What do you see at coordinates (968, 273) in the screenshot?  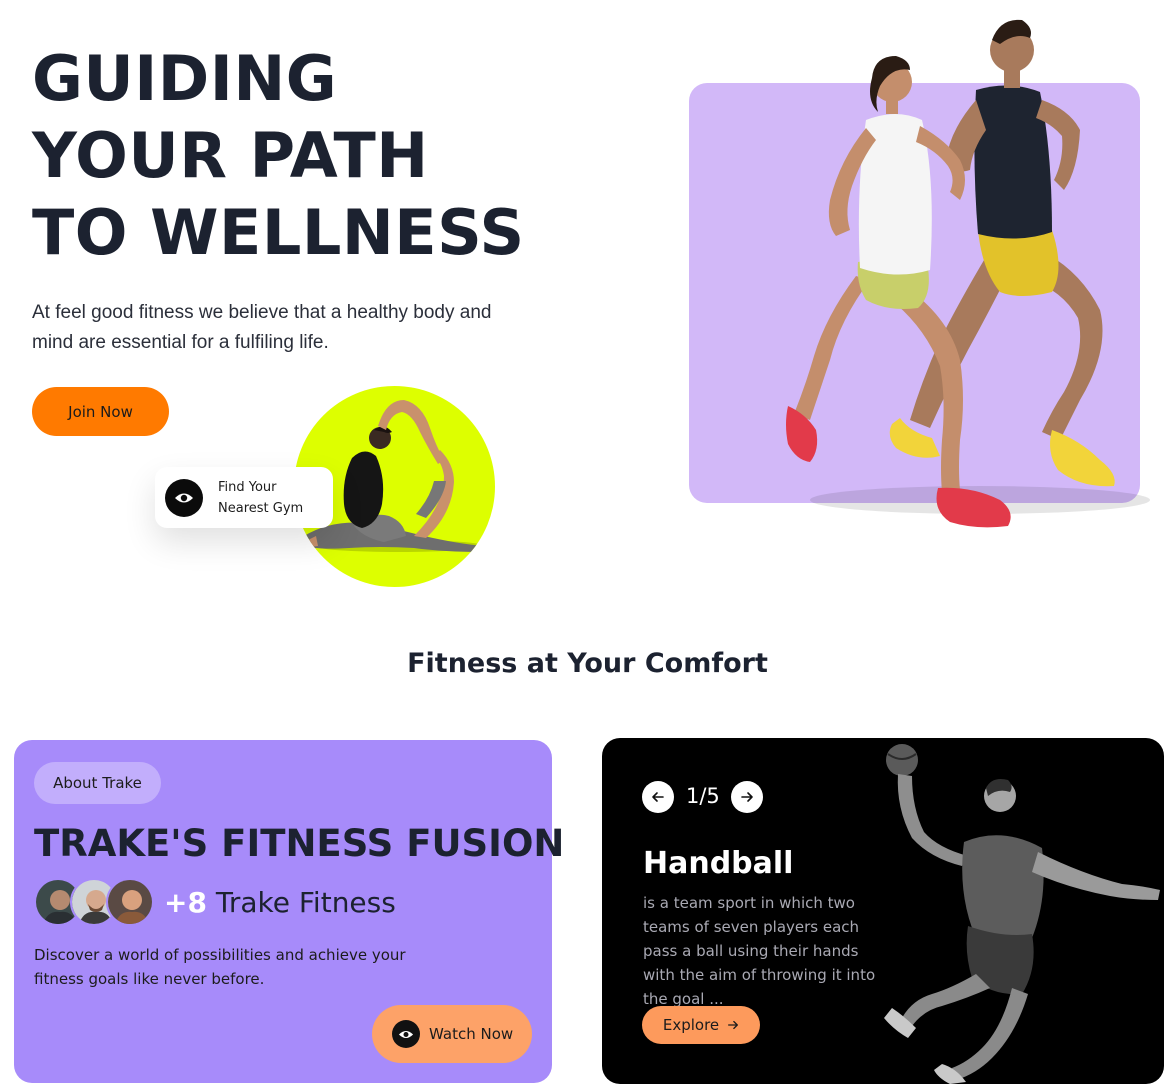 I see `runners-image` at bounding box center [968, 273].